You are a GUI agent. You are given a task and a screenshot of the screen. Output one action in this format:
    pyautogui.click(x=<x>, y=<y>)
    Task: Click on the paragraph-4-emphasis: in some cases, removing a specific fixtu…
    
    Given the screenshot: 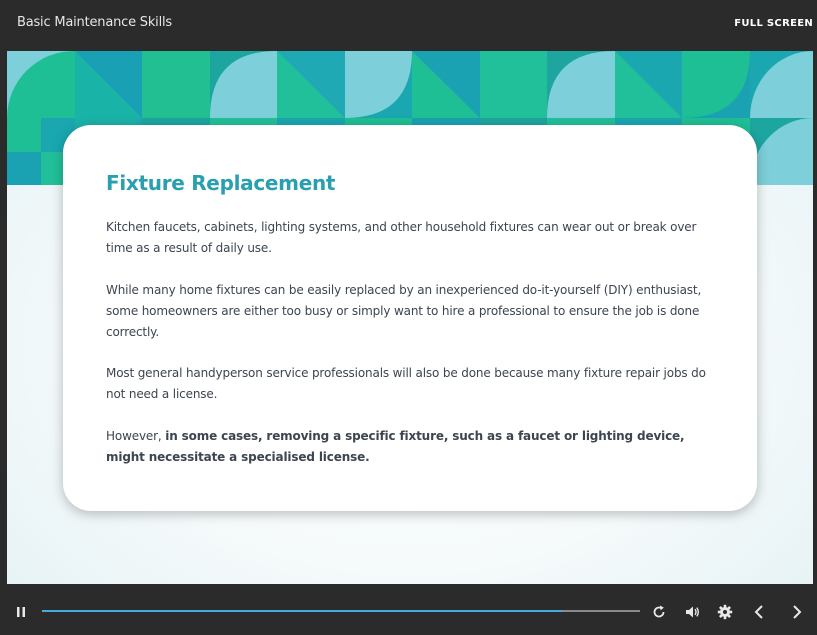 What is the action you would take?
    pyautogui.click(x=395, y=446)
    